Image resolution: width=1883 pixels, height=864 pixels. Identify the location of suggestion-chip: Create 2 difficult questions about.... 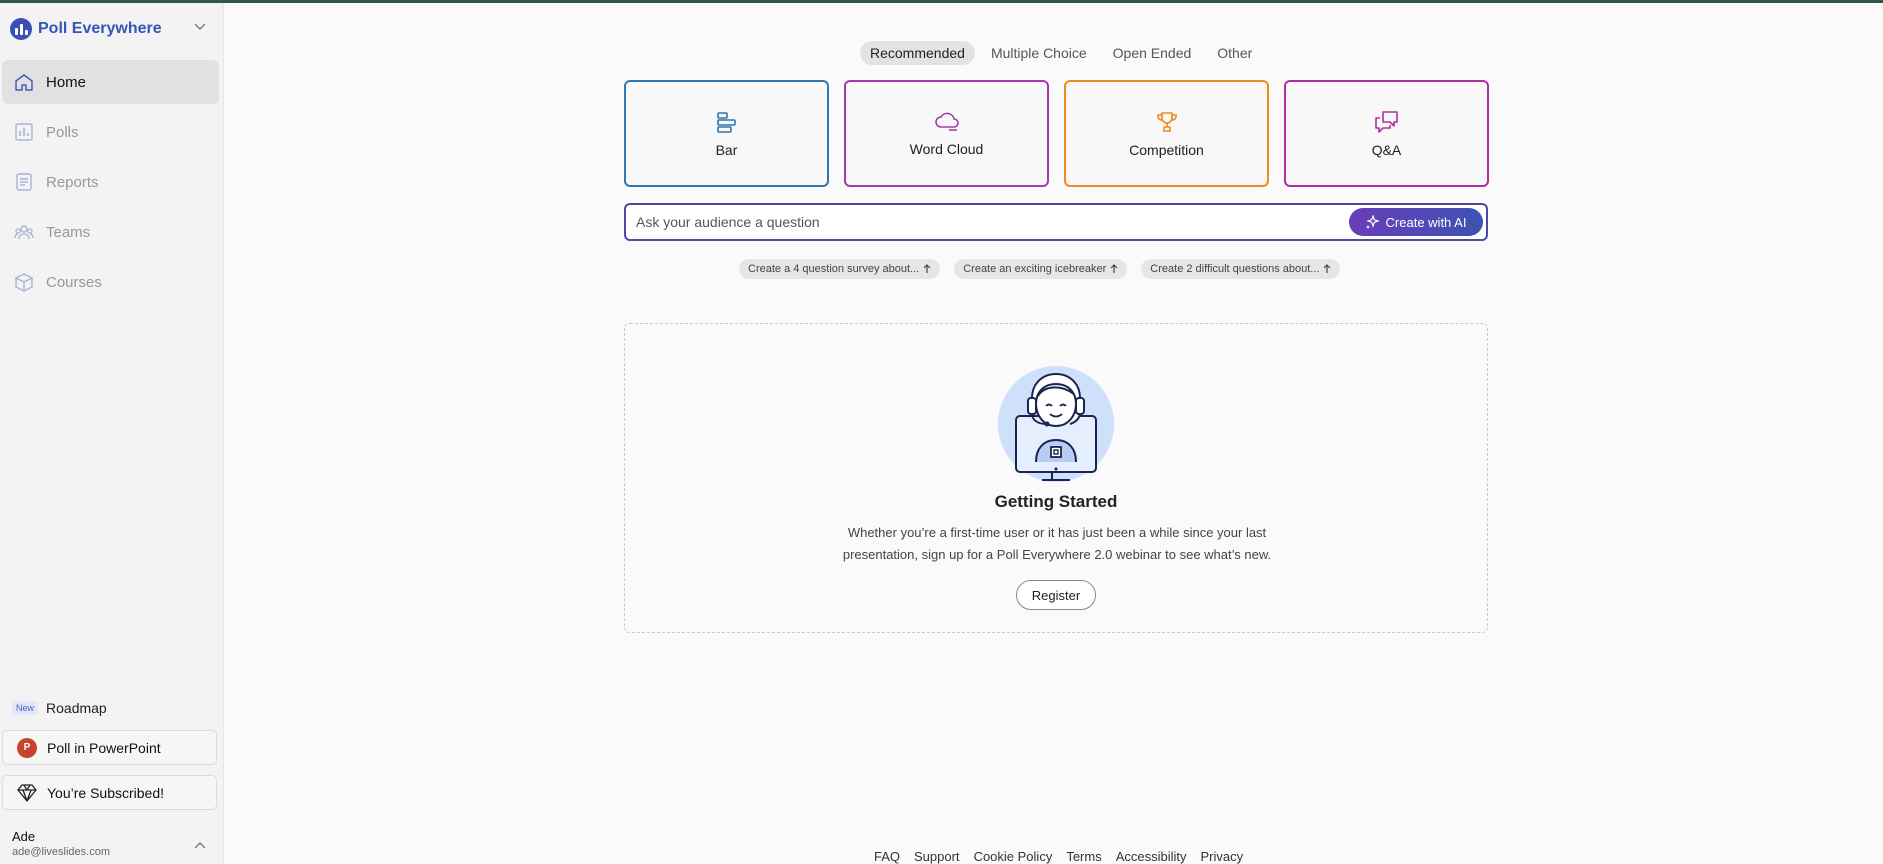
(1241, 269).